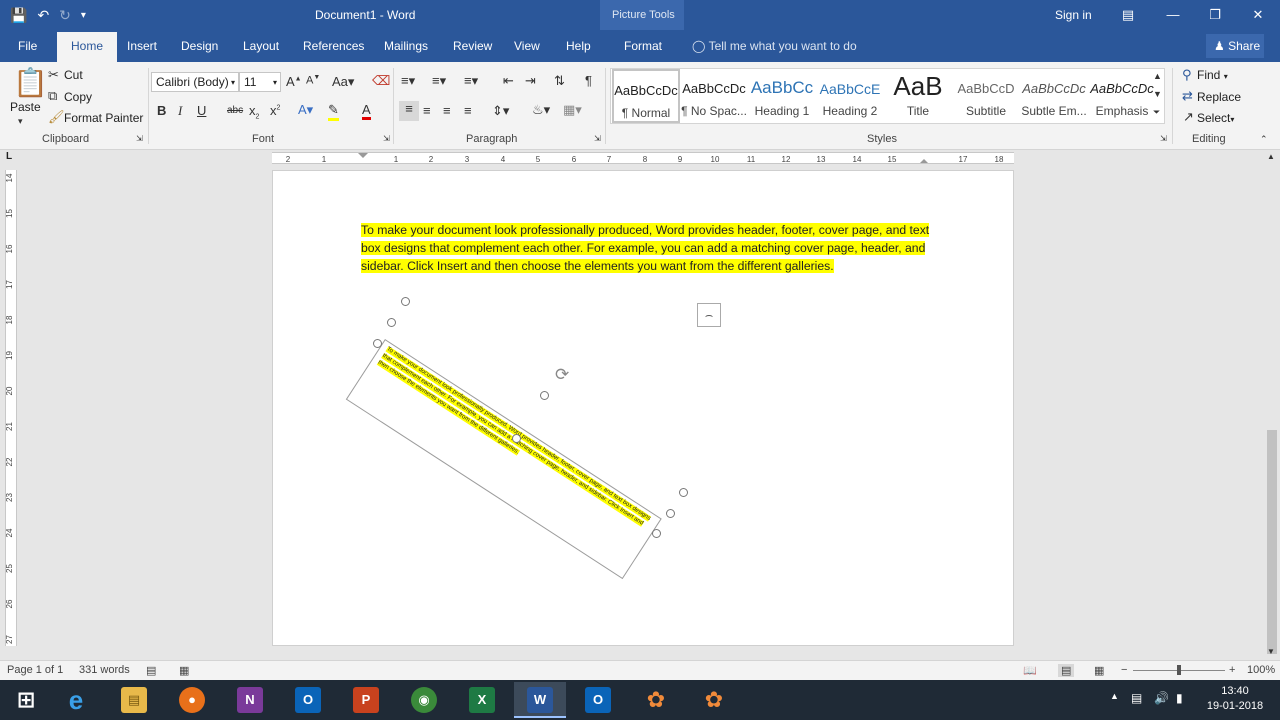 The height and width of the screenshot is (720, 1280). Describe the element at coordinates (76, 700) in the screenshot. I see `internet-explorer-icon: e` at that location.